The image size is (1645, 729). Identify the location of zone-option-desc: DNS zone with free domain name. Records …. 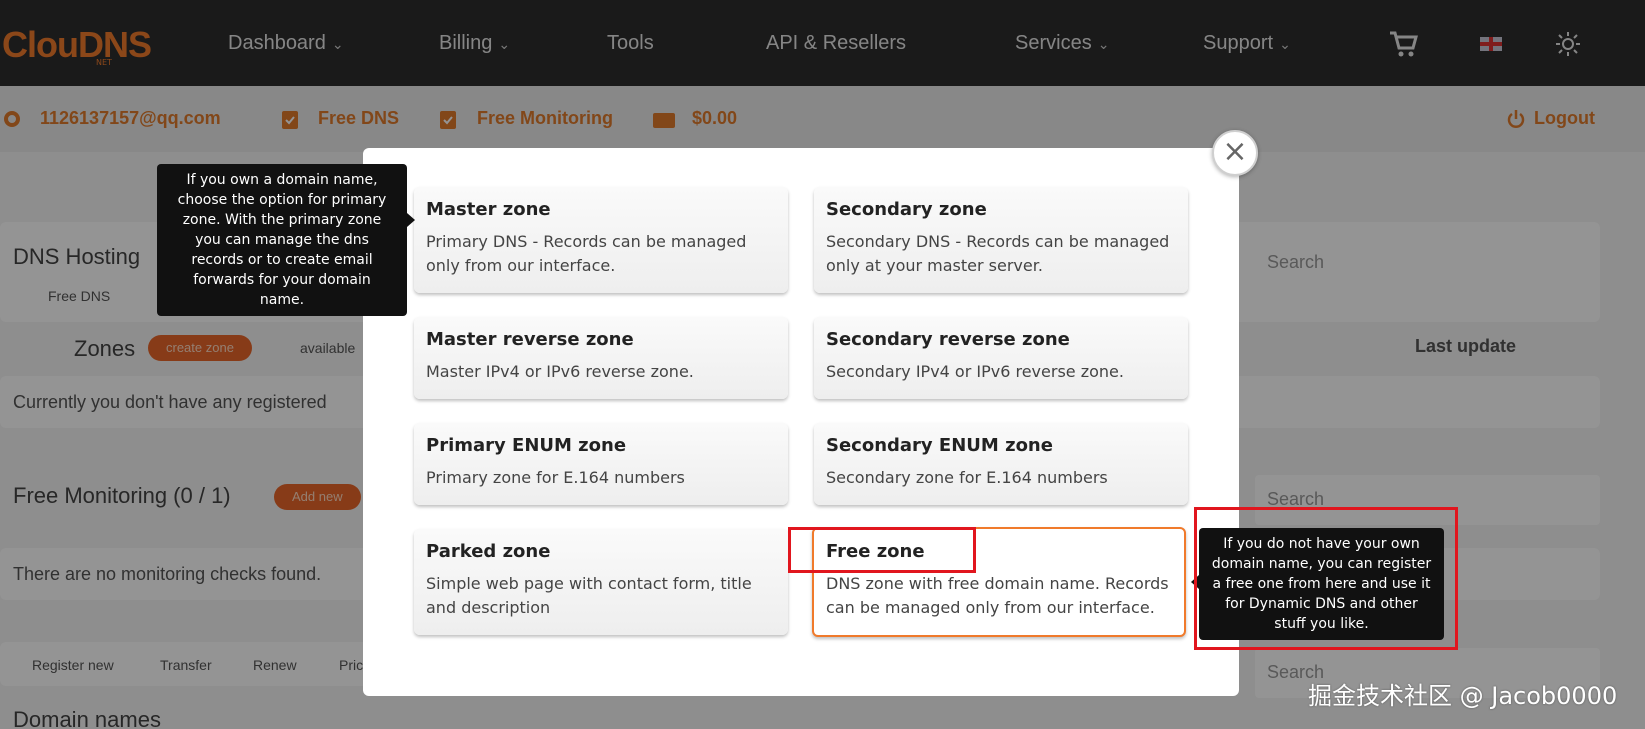
(997, 595).